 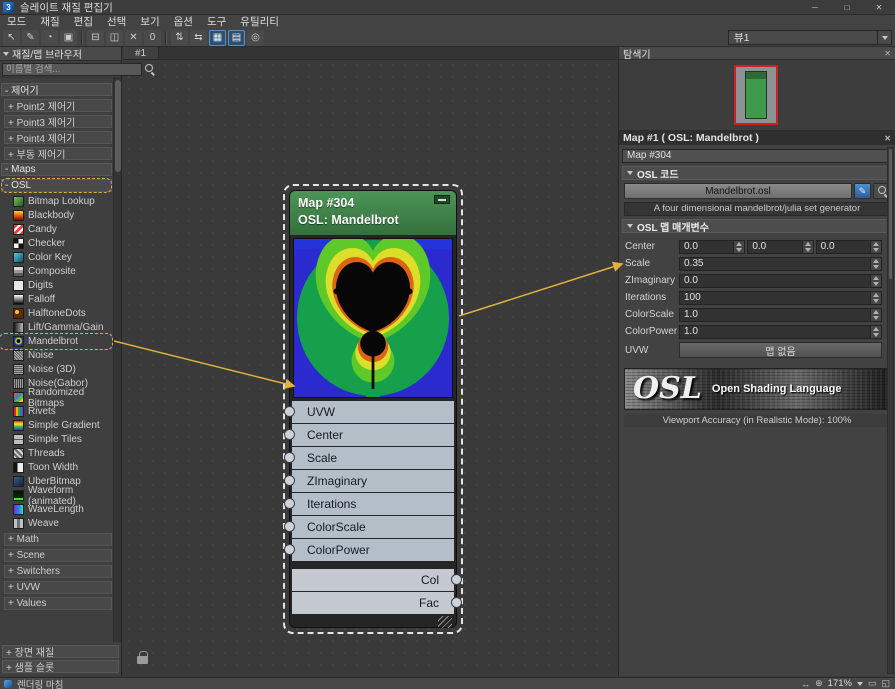 What do you see at coordinates (56, 341) in the screenshot?
I see `browser-row: Mandelbrot` at bounding box center [56, 341].